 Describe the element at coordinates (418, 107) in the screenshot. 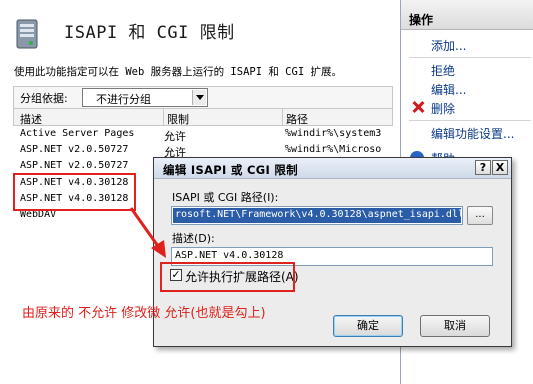

I see `delete-icon` at that location.